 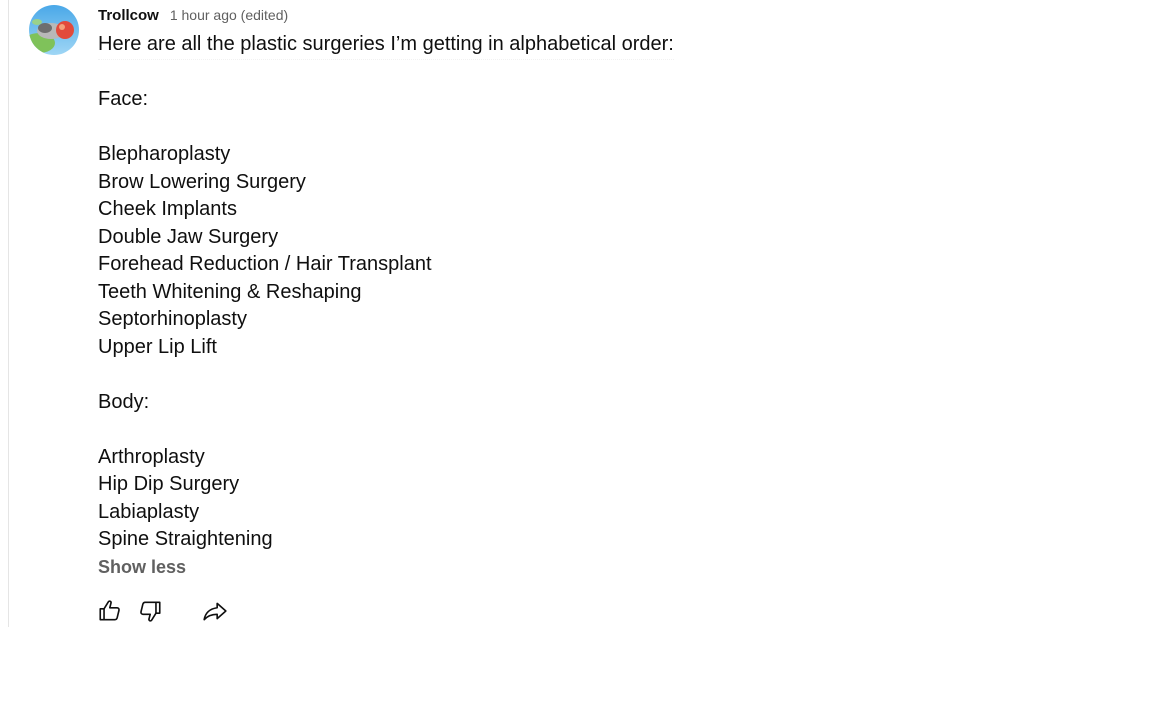 What do you see at coordinates (202, 181) in the screenshot?
I see `comment-line: Brow Lowering Surgery` at bounding box center [202, 181].